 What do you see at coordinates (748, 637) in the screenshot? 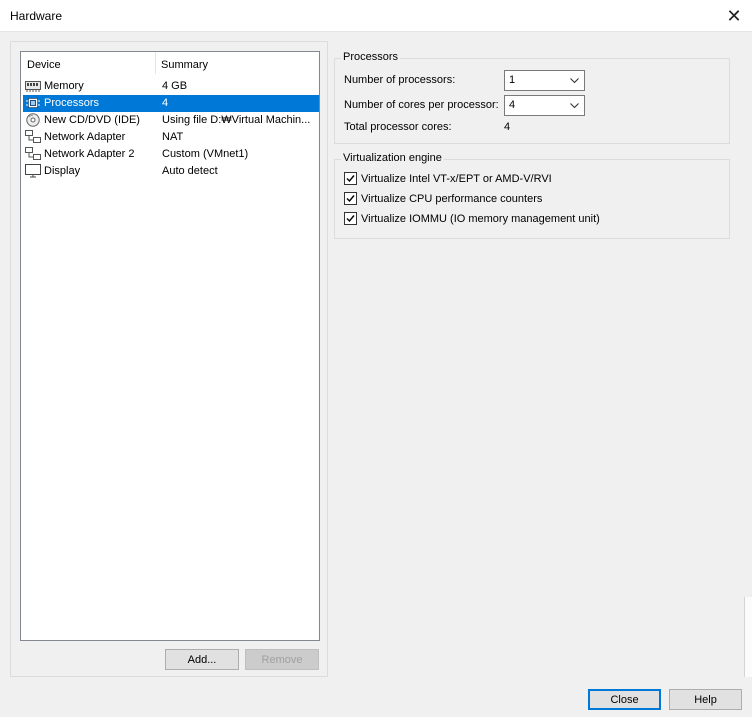
I see `background-window-edge` at bounding box center [748, 637].